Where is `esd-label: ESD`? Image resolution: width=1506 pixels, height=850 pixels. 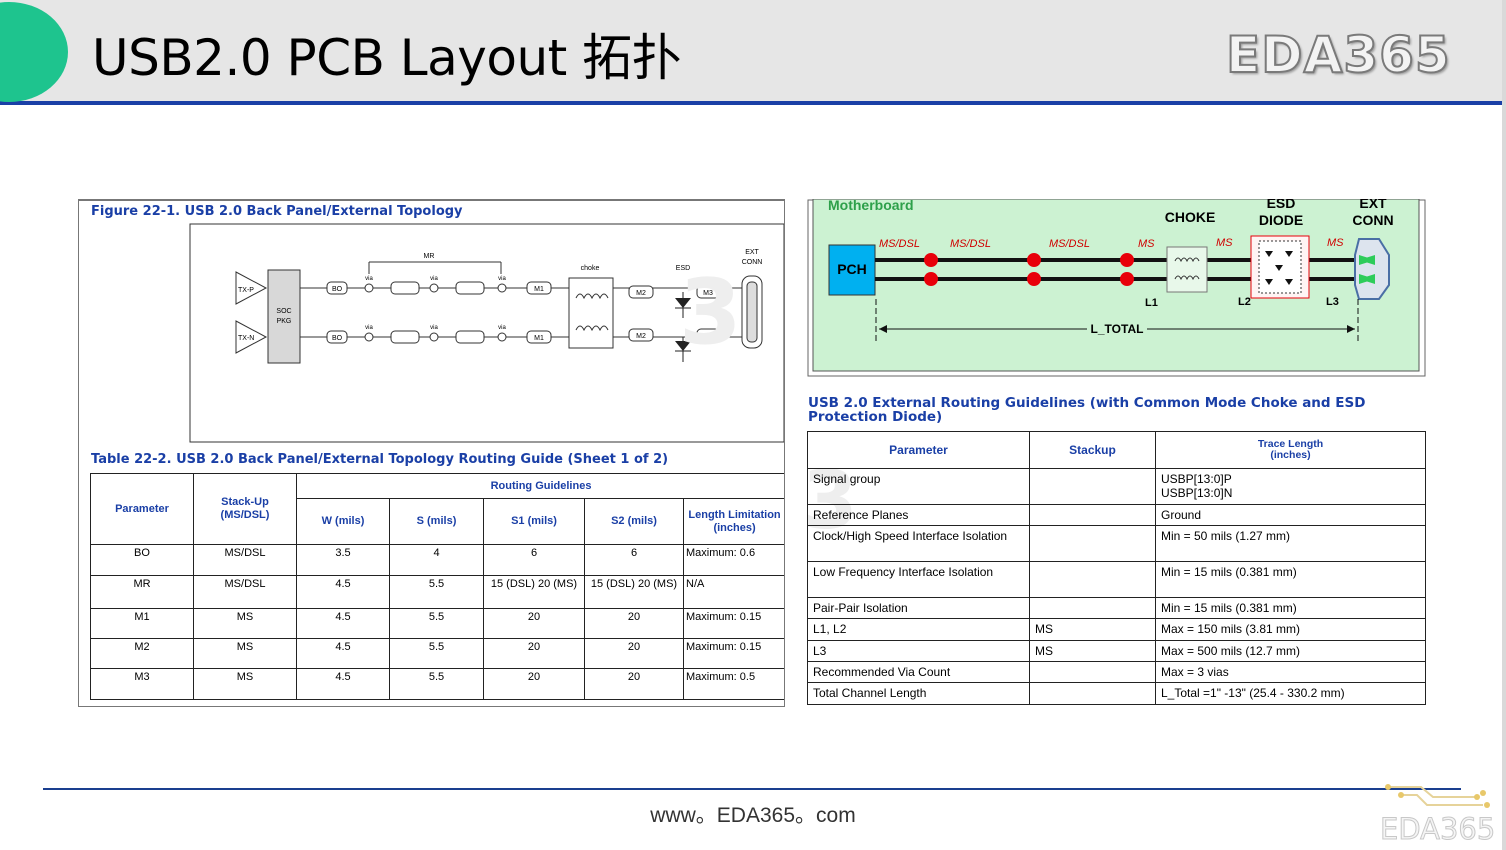 esd-label: ESD is located at coordinates (1281, 205).